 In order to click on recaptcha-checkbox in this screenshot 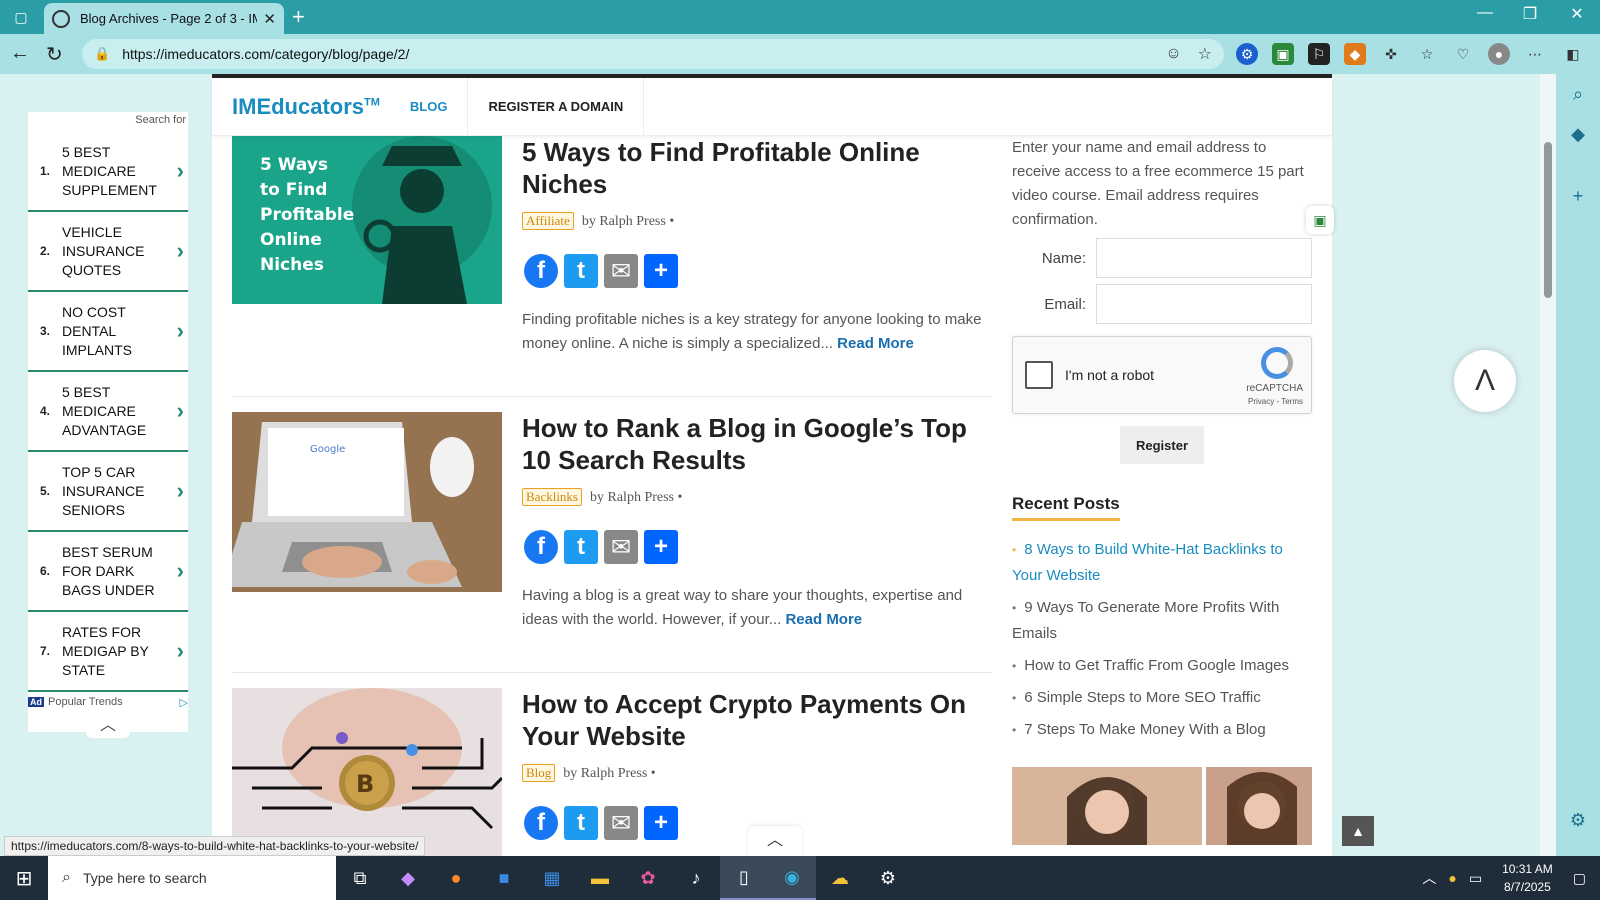, I will do `click(1039, 375)`.